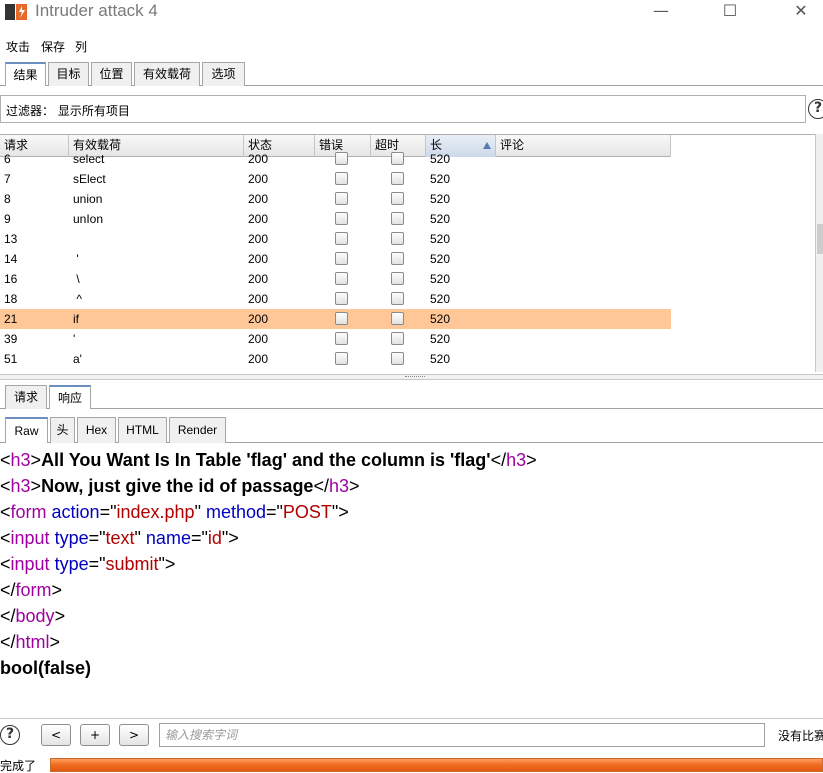 Image resolution: width=823 pixels, height=773 pixels. Describe the element at coordinates (335, 219) in the screenshot. I see `table-row: 9 unIon 200 520` at that location.